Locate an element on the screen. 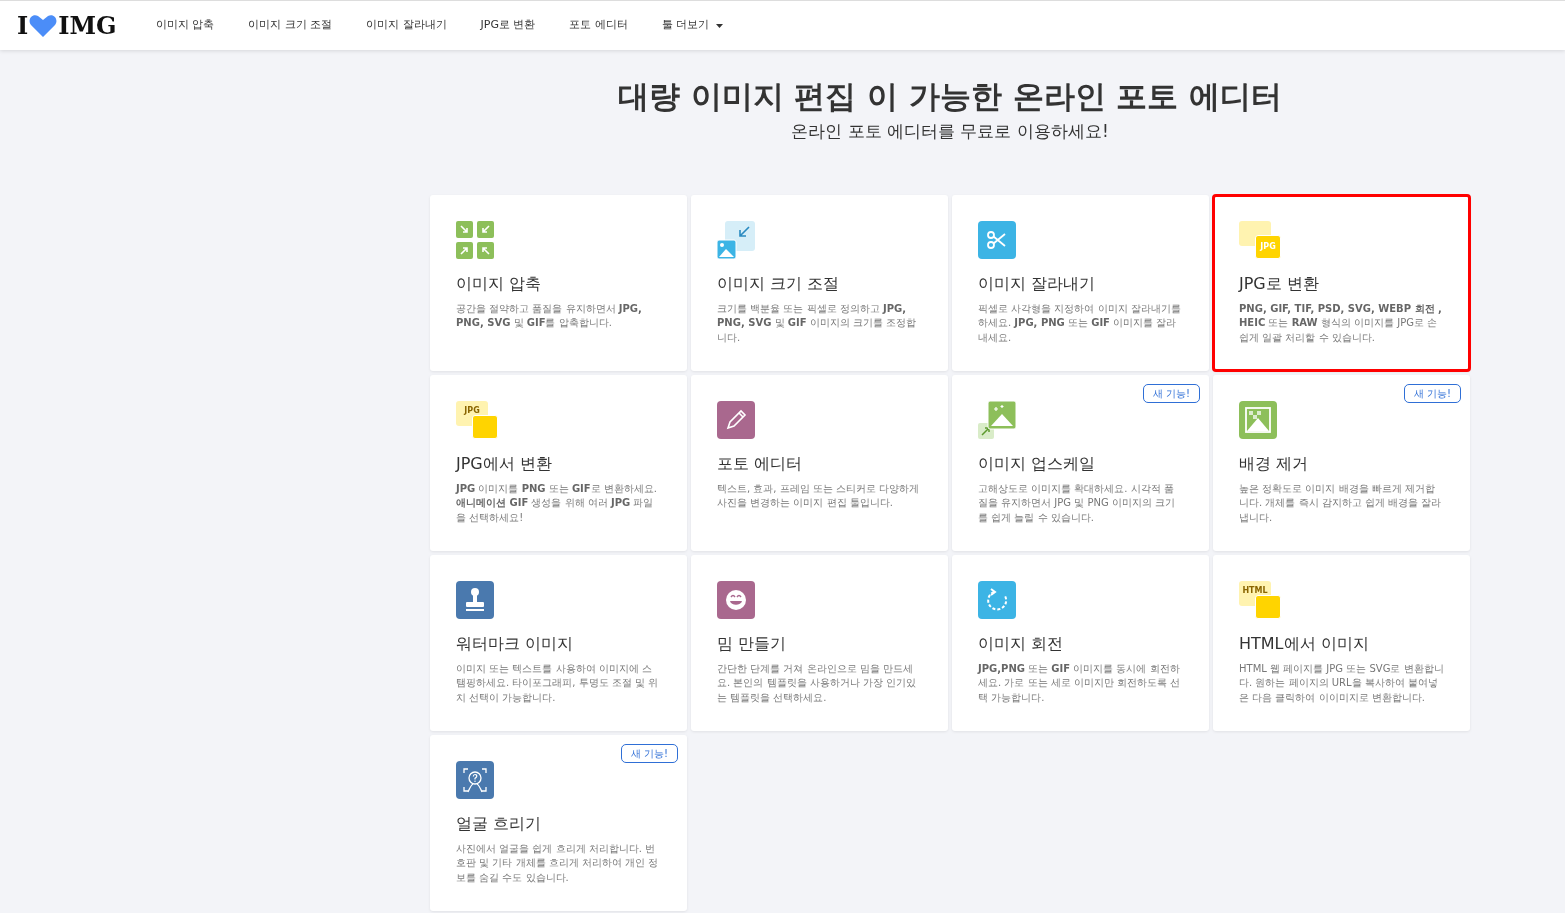 Image resolution: width=1565 pixels, height=913 pixels. tool-description: 픽셀로 사각형을 지정하여 이미지 잘라내기를 하세요. JPG, PNG 또는 GIF 이미지를 잘라 내세요. is located at coordinates (1080, 323).